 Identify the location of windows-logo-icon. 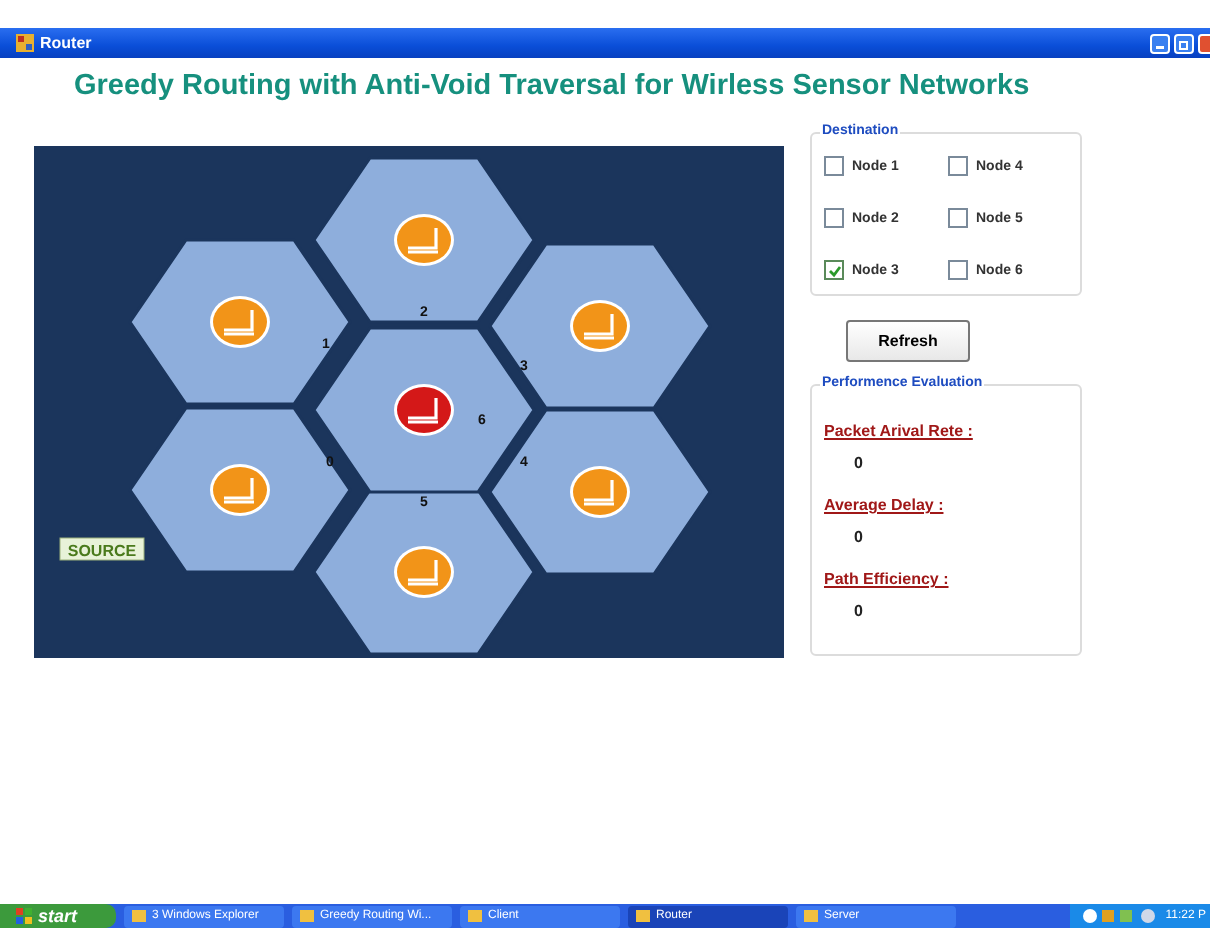
(24, 916).